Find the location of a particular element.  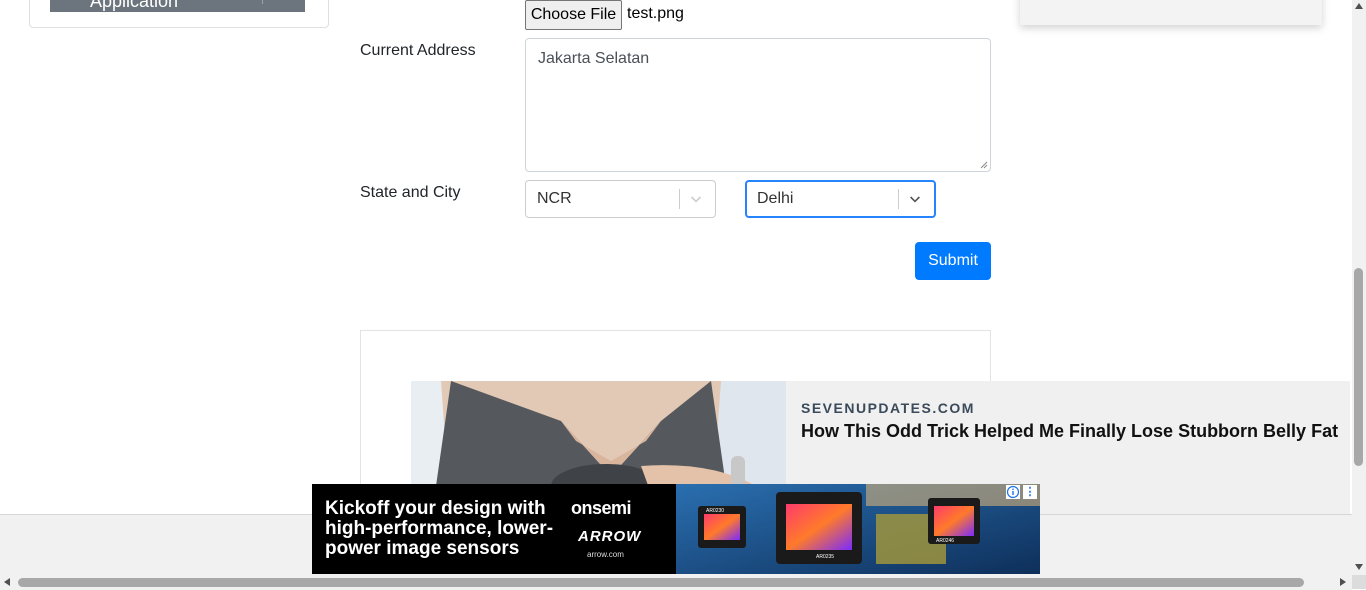

vertical-scroll-thumb is located at coordinates (1358, 367).